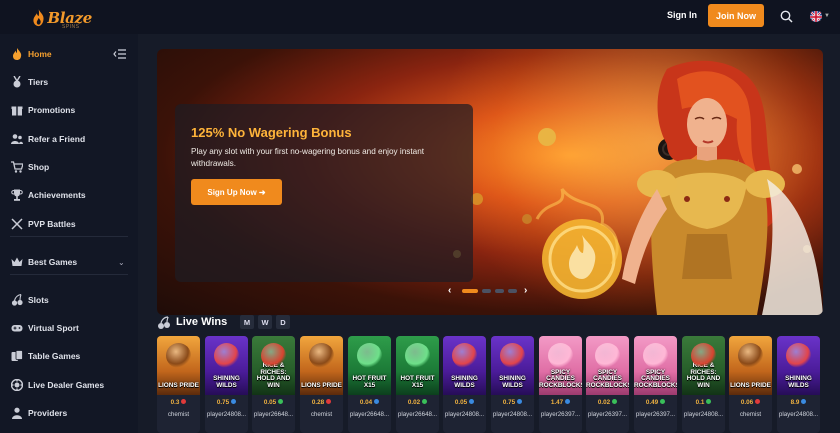  Describe the element at coordinates (827, 16) in the screenshot. I see `chevron-down-icon: ▼` at that location.